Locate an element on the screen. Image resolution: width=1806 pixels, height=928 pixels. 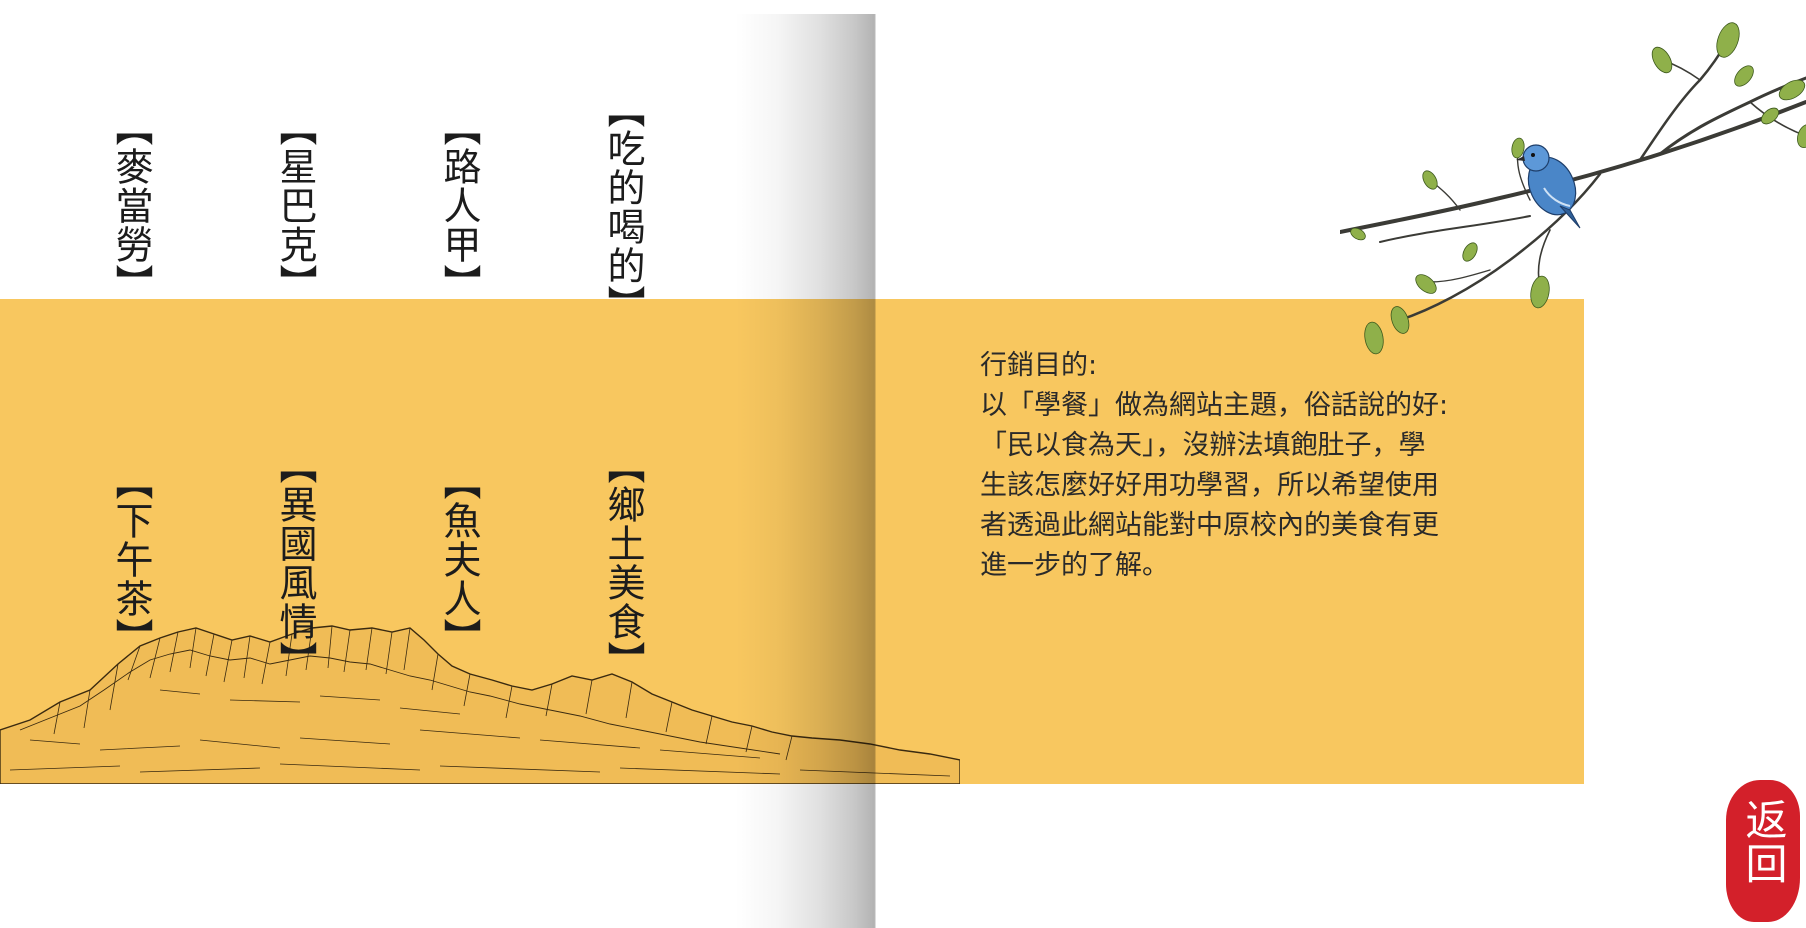
menu-item-passerby: 【路人甲】 is located at coordinates (459, 205).